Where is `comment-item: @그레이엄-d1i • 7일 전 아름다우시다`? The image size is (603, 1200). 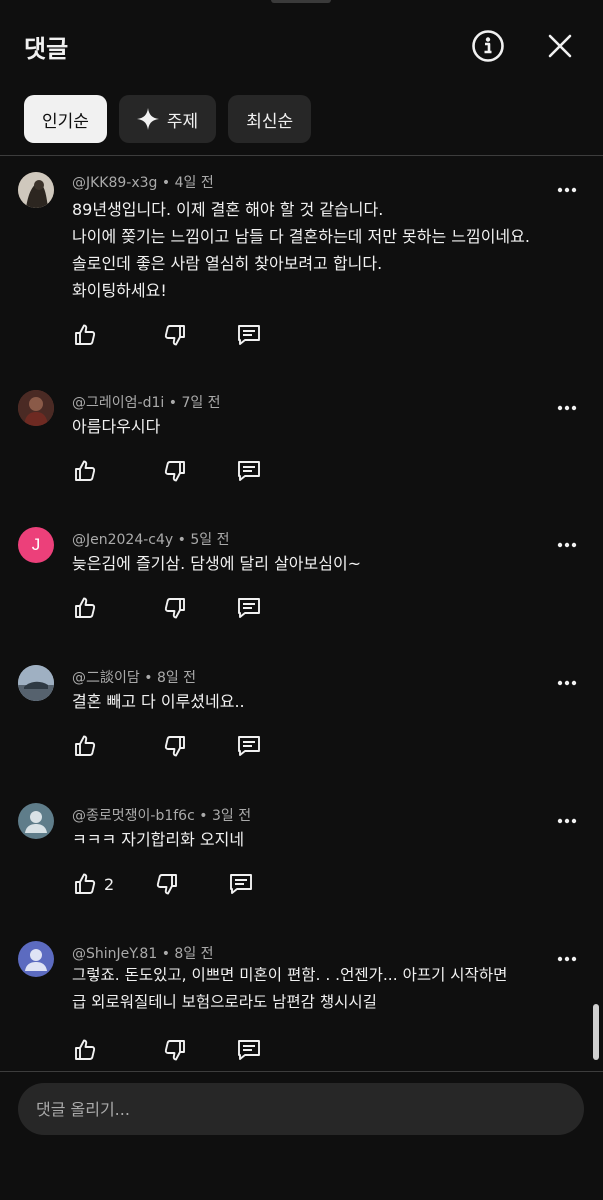 comment-item: @그레이엄-d1i • 7일 전 아름다우시다 is located at coordinates (301, 445).